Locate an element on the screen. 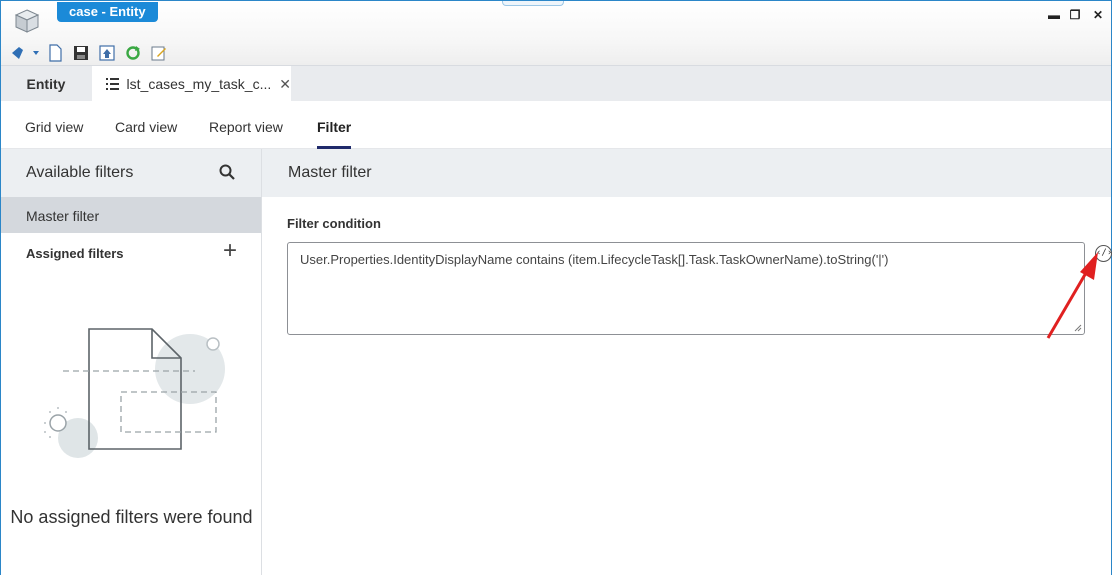 The image size is (1112, 575). entity-cube-icon is located at coordinates (27, 21).